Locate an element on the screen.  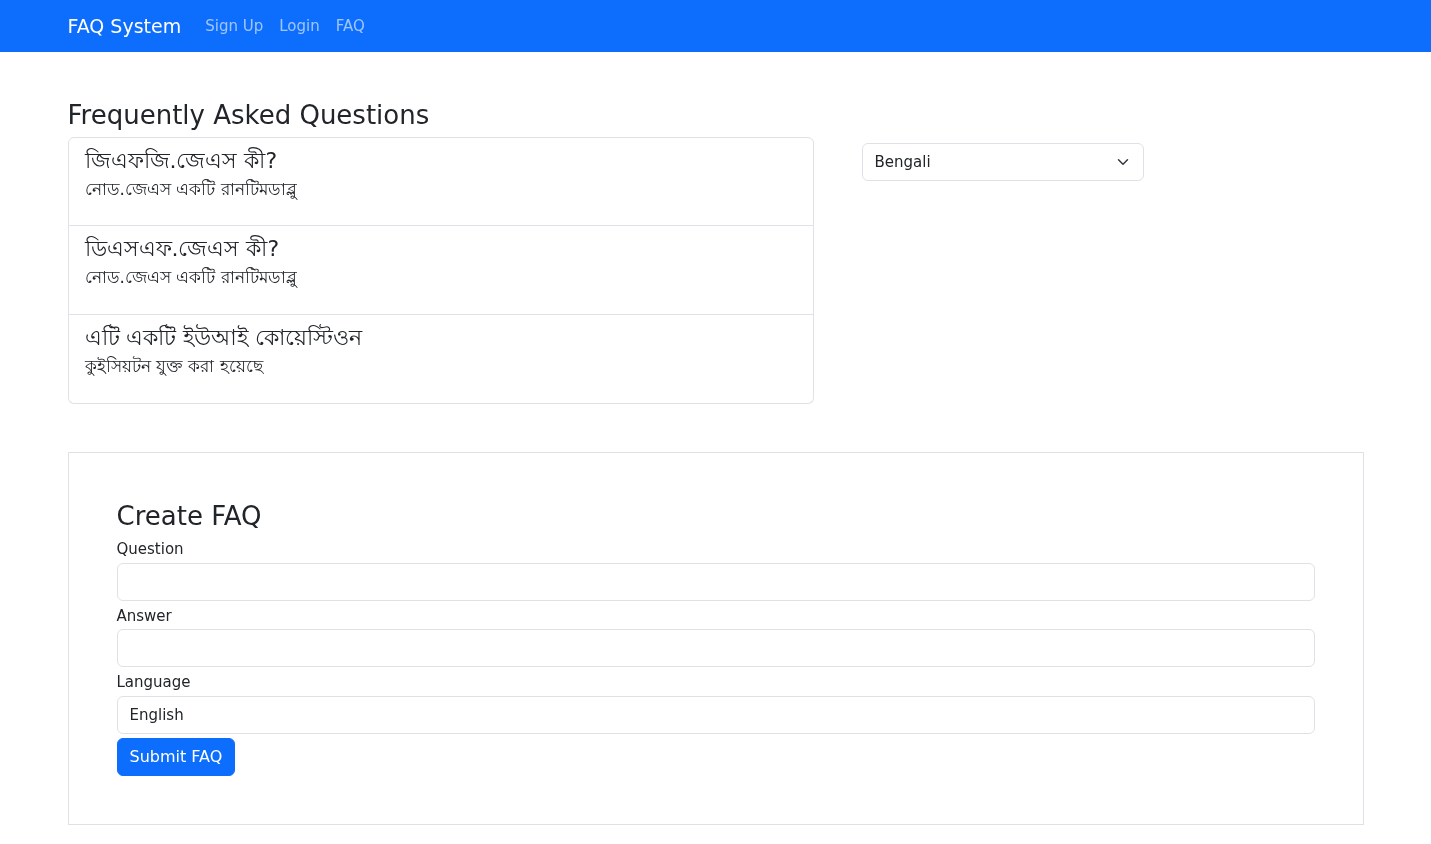
faq-question: ডিএসএফ.জেএস কী? is located at coordinates (182, 249).